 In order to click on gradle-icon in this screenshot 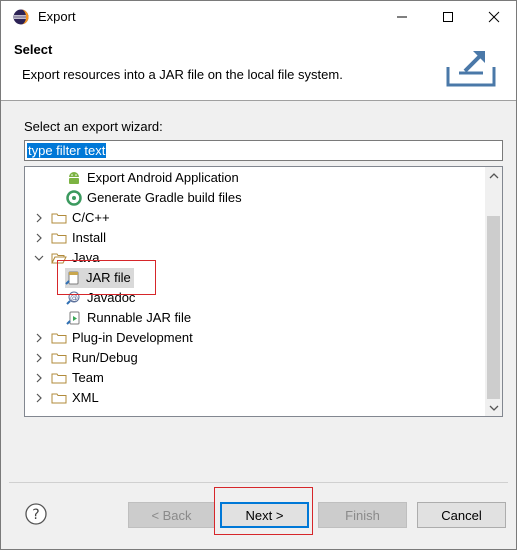, I will do `click(74, 198)`.